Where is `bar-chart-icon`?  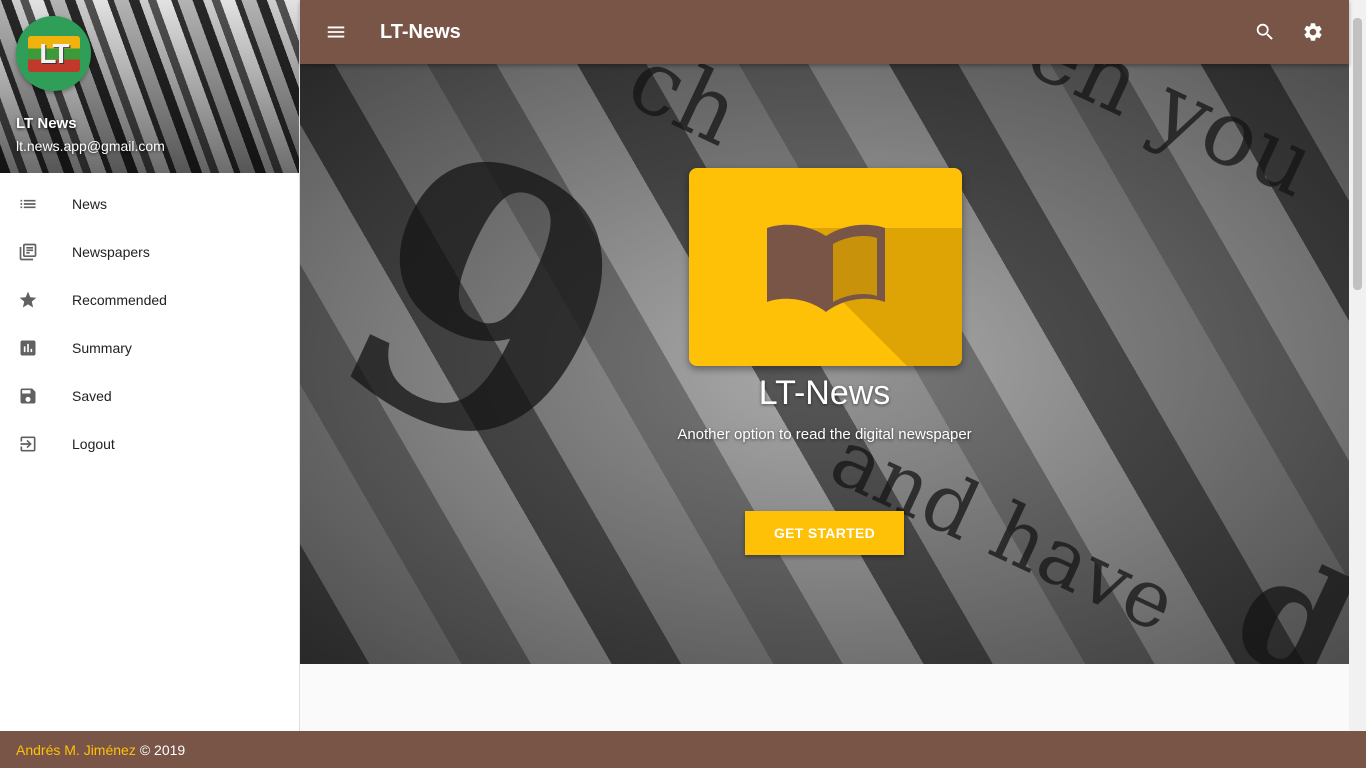
bar-chart-icon is located at coordinates (36, 348).